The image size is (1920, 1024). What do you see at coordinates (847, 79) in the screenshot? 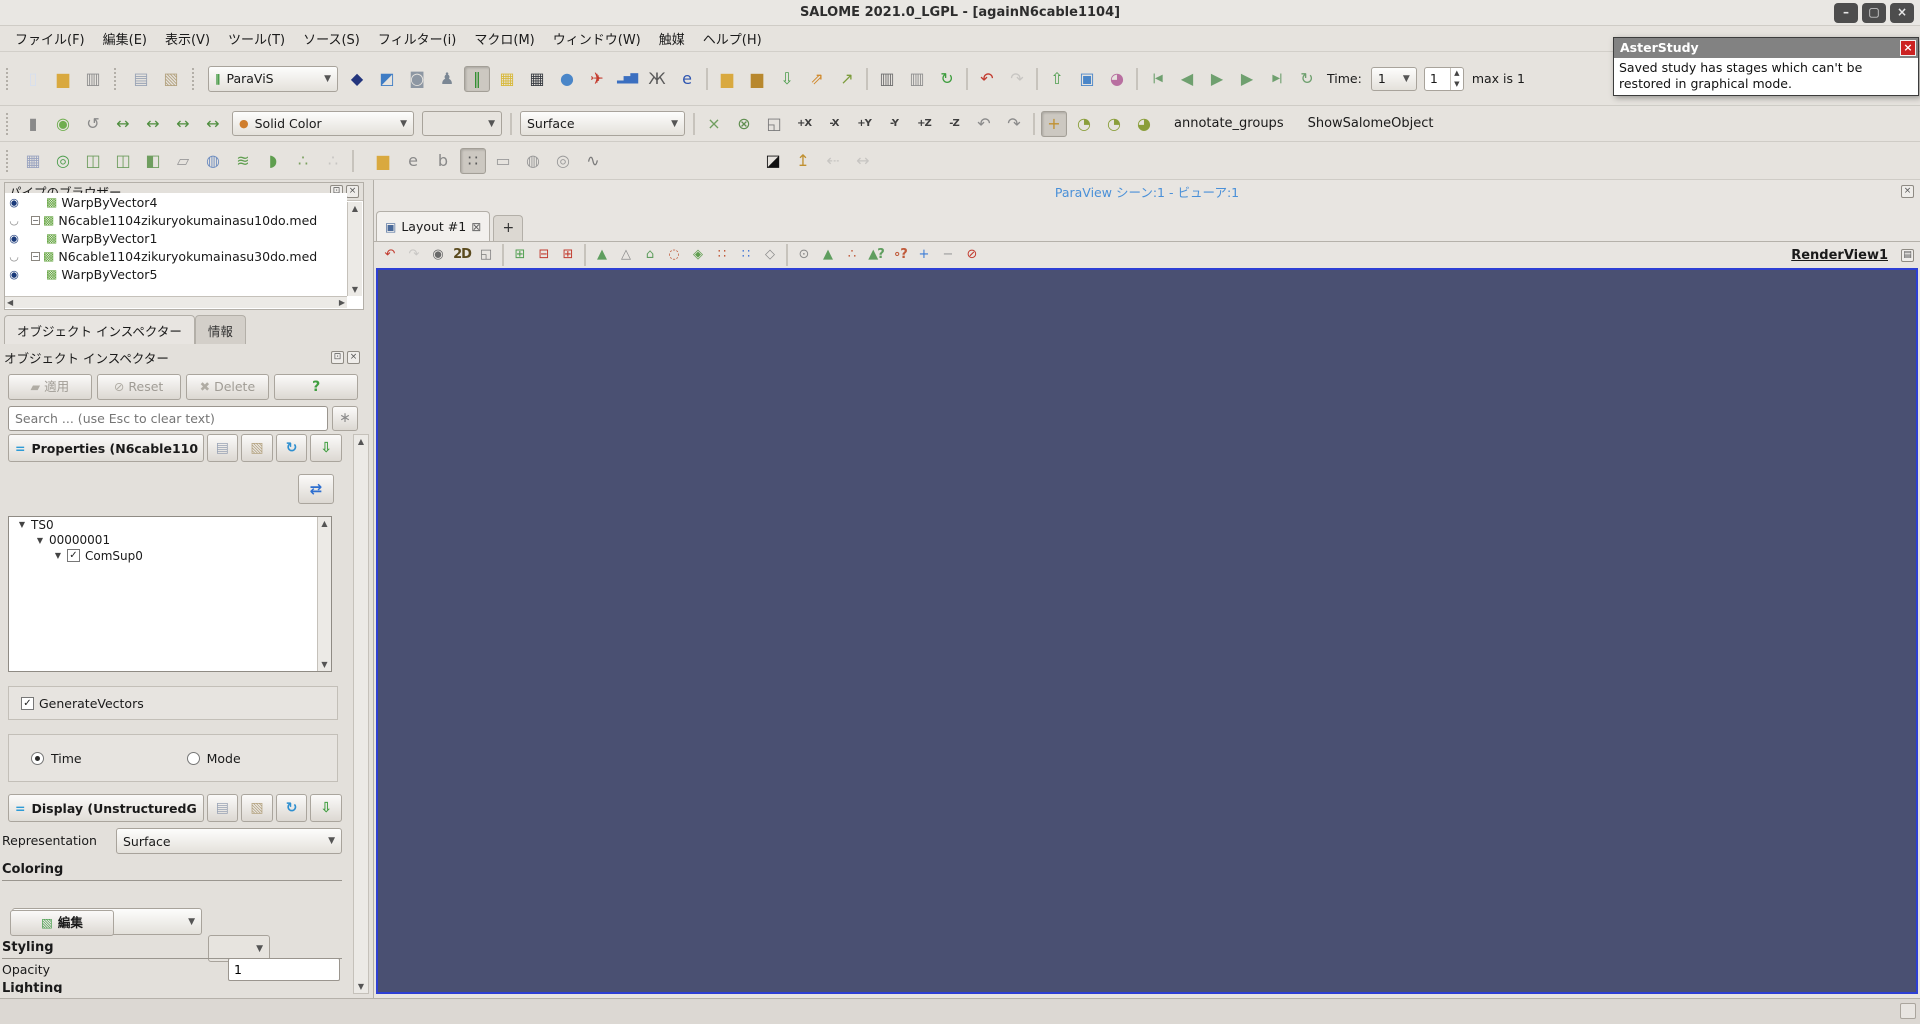
I see `dump-study-icon: ↗` at bounding box center [847, 79].